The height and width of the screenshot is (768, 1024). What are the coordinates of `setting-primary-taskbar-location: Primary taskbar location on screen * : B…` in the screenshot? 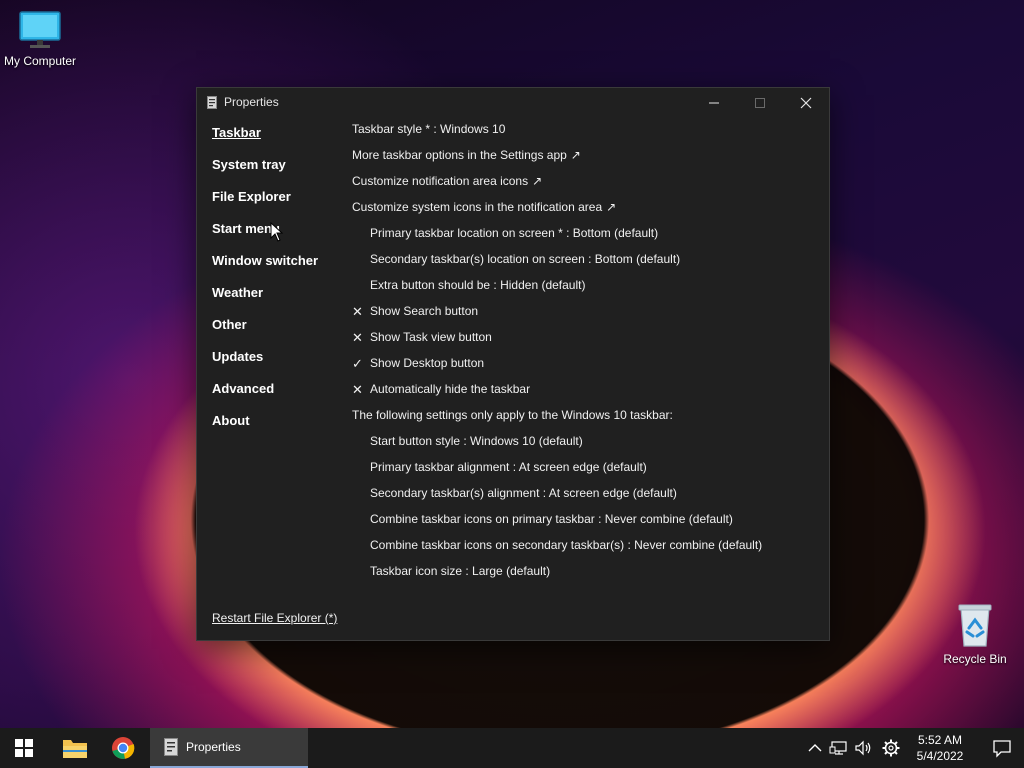 It's located at (582, 239).